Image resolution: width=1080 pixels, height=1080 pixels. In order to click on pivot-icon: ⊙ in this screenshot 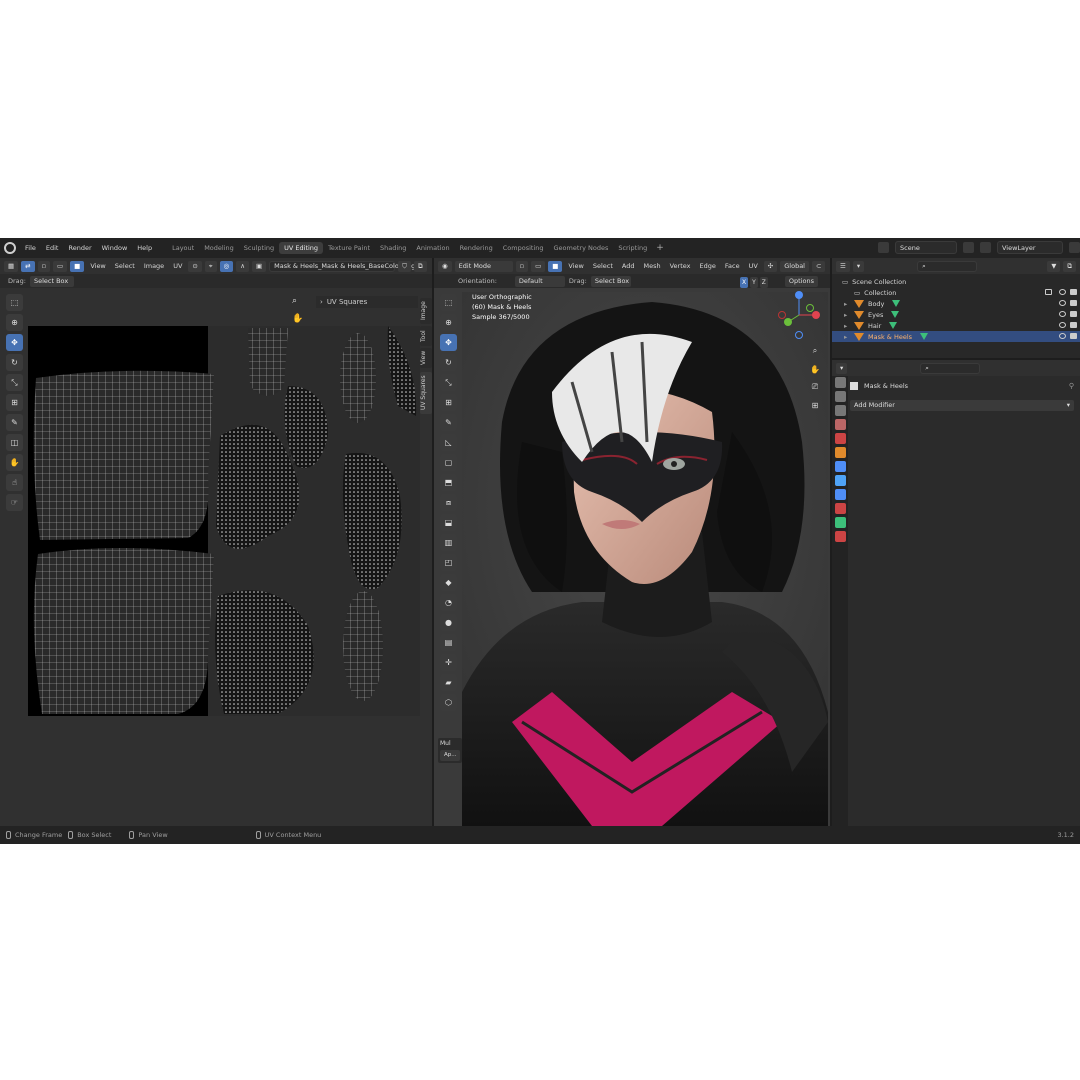, I will do `click(195, 266)`.